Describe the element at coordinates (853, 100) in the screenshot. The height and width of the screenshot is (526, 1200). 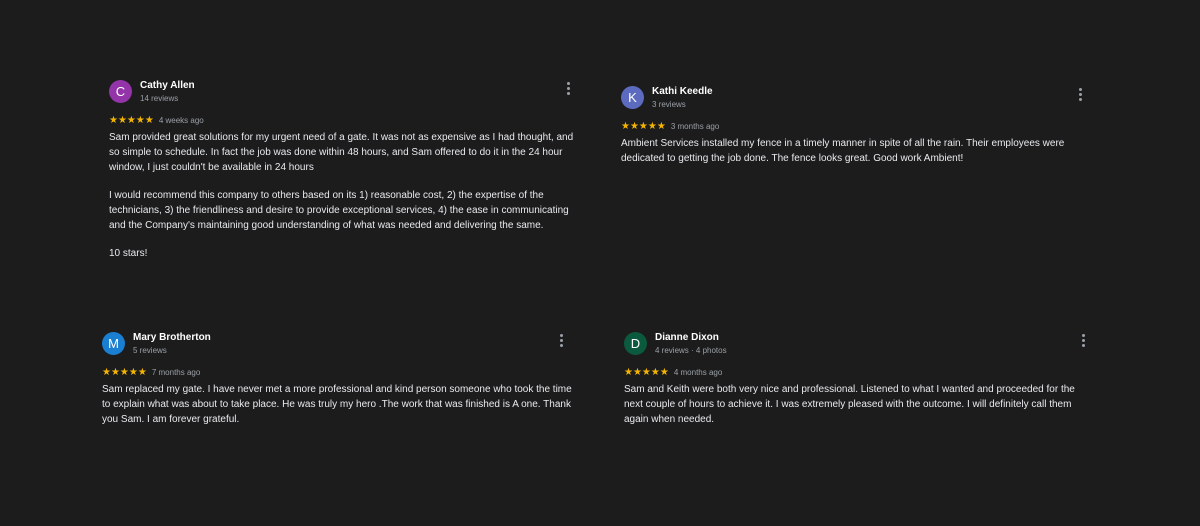
I see `review-header: K Kathi Keedle 3 reviews` at that location.